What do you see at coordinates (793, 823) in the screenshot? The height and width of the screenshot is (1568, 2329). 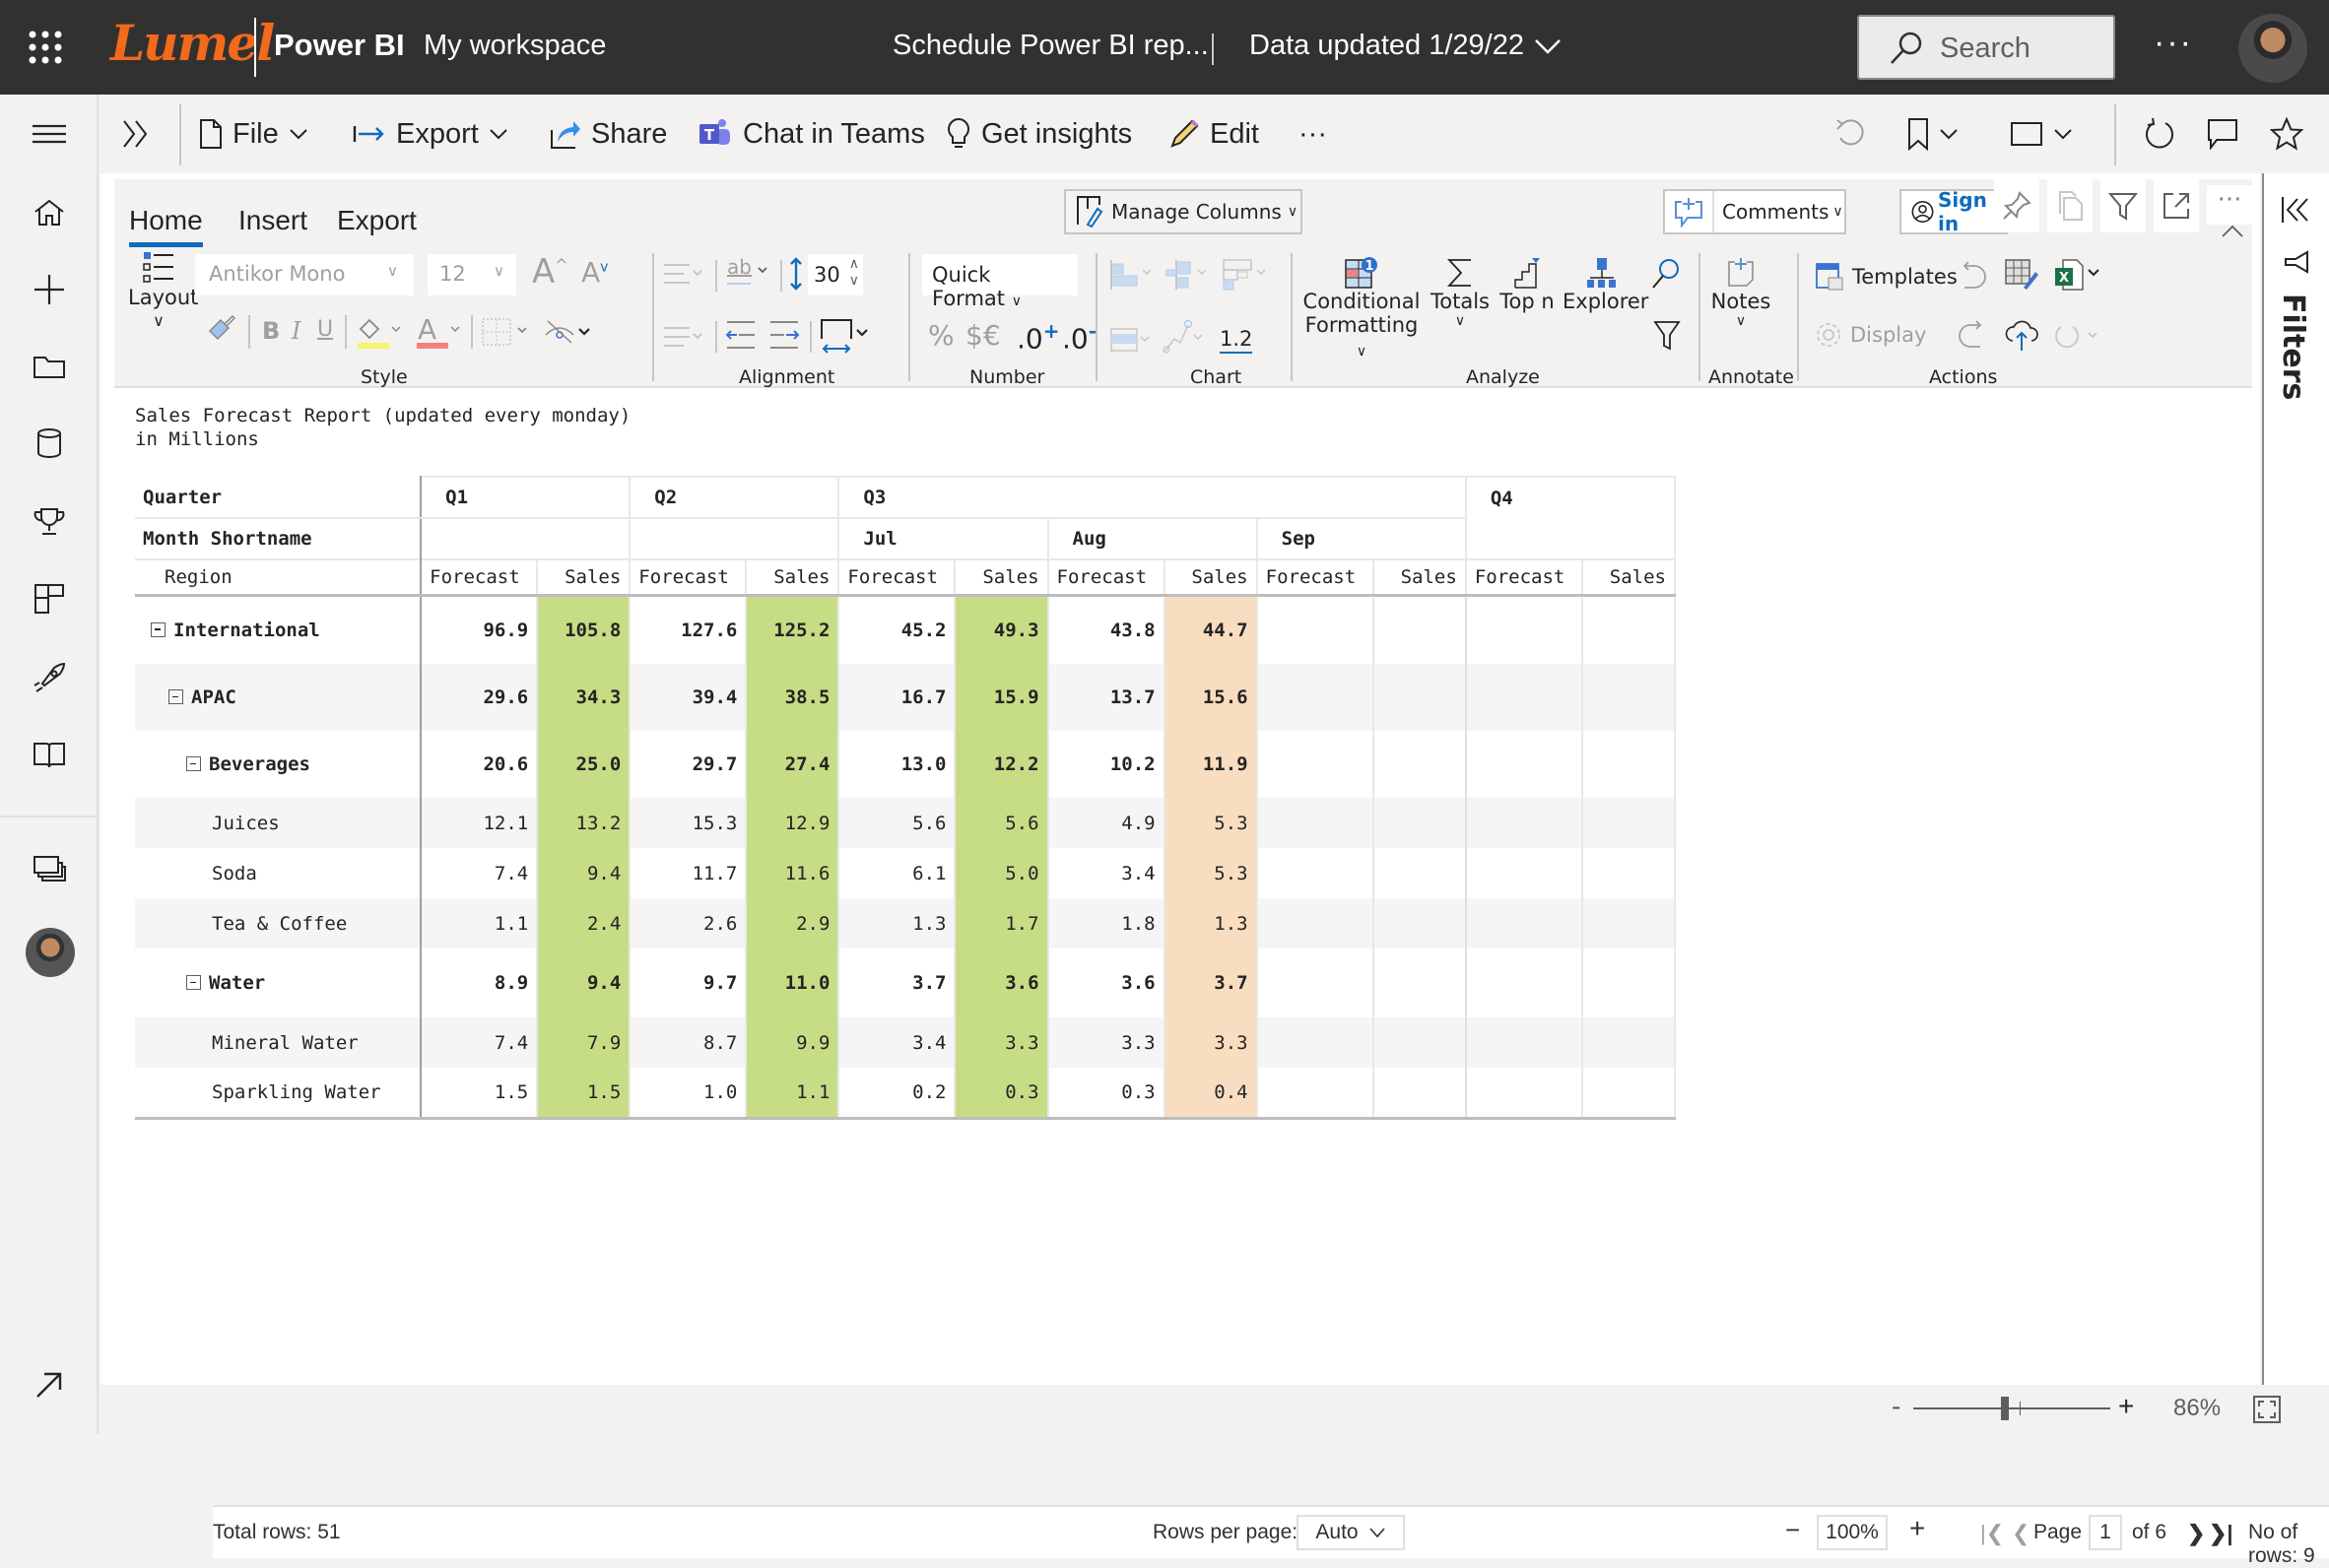 I see `sales-cell: 12.9` at bounding box center [793, 823].